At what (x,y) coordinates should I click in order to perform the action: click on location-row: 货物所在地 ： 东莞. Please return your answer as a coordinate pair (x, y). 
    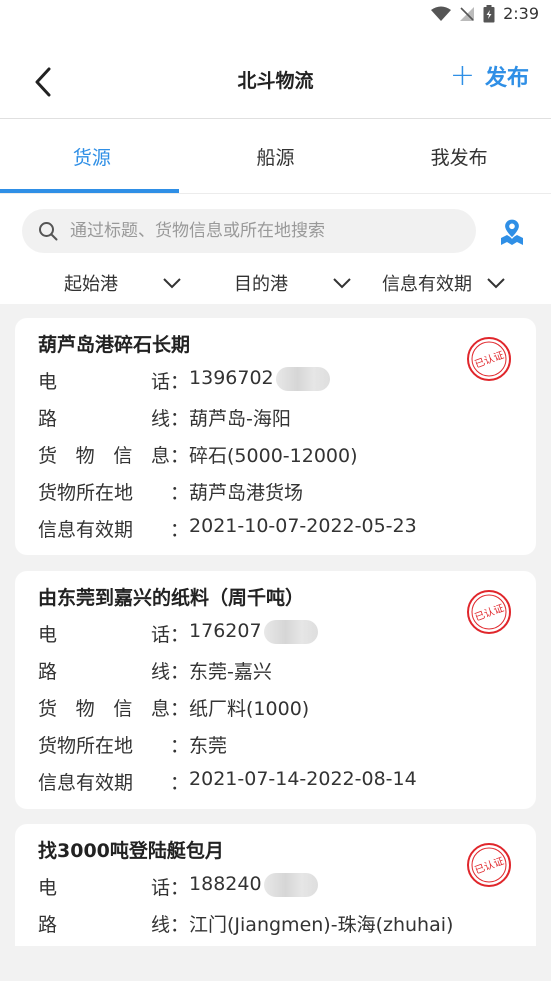
    Looking at the image, I should click on (132, 744).